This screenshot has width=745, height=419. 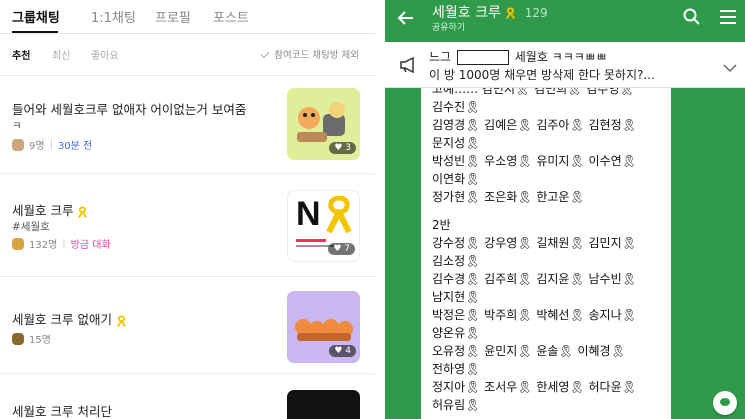 What do you see at coordinates (40, 340) in the screenshot?
I see `member-count: 15명` at bounding box center [40, 340].